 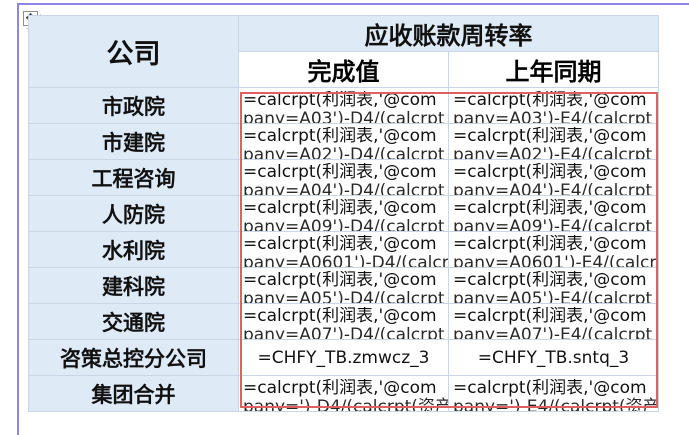 What do you see at coordinates (133, 393) in the screenshot?
I see `company-cell: 集团合并` at bounding box center [133, 393].